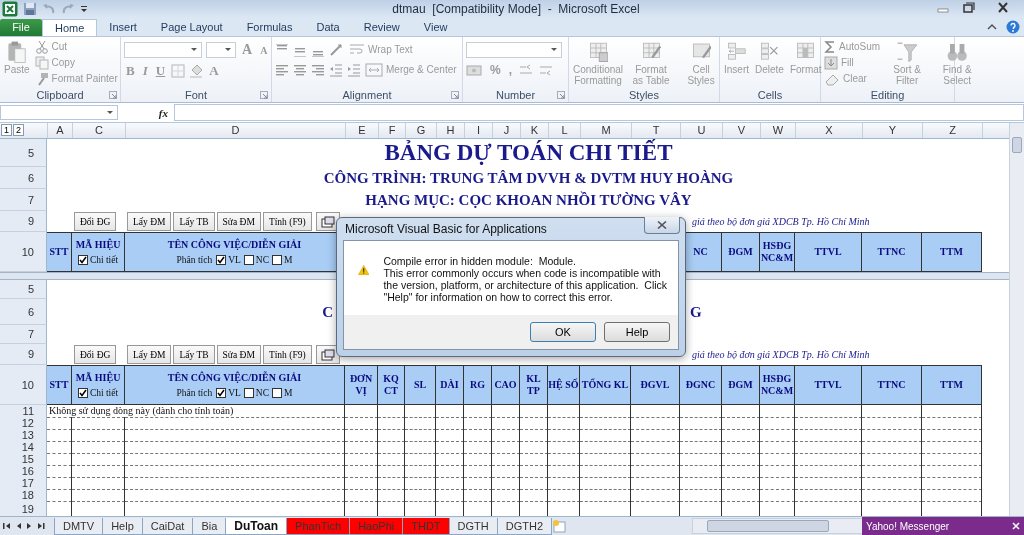  I want to click on redo-icon, so click(68, 9).